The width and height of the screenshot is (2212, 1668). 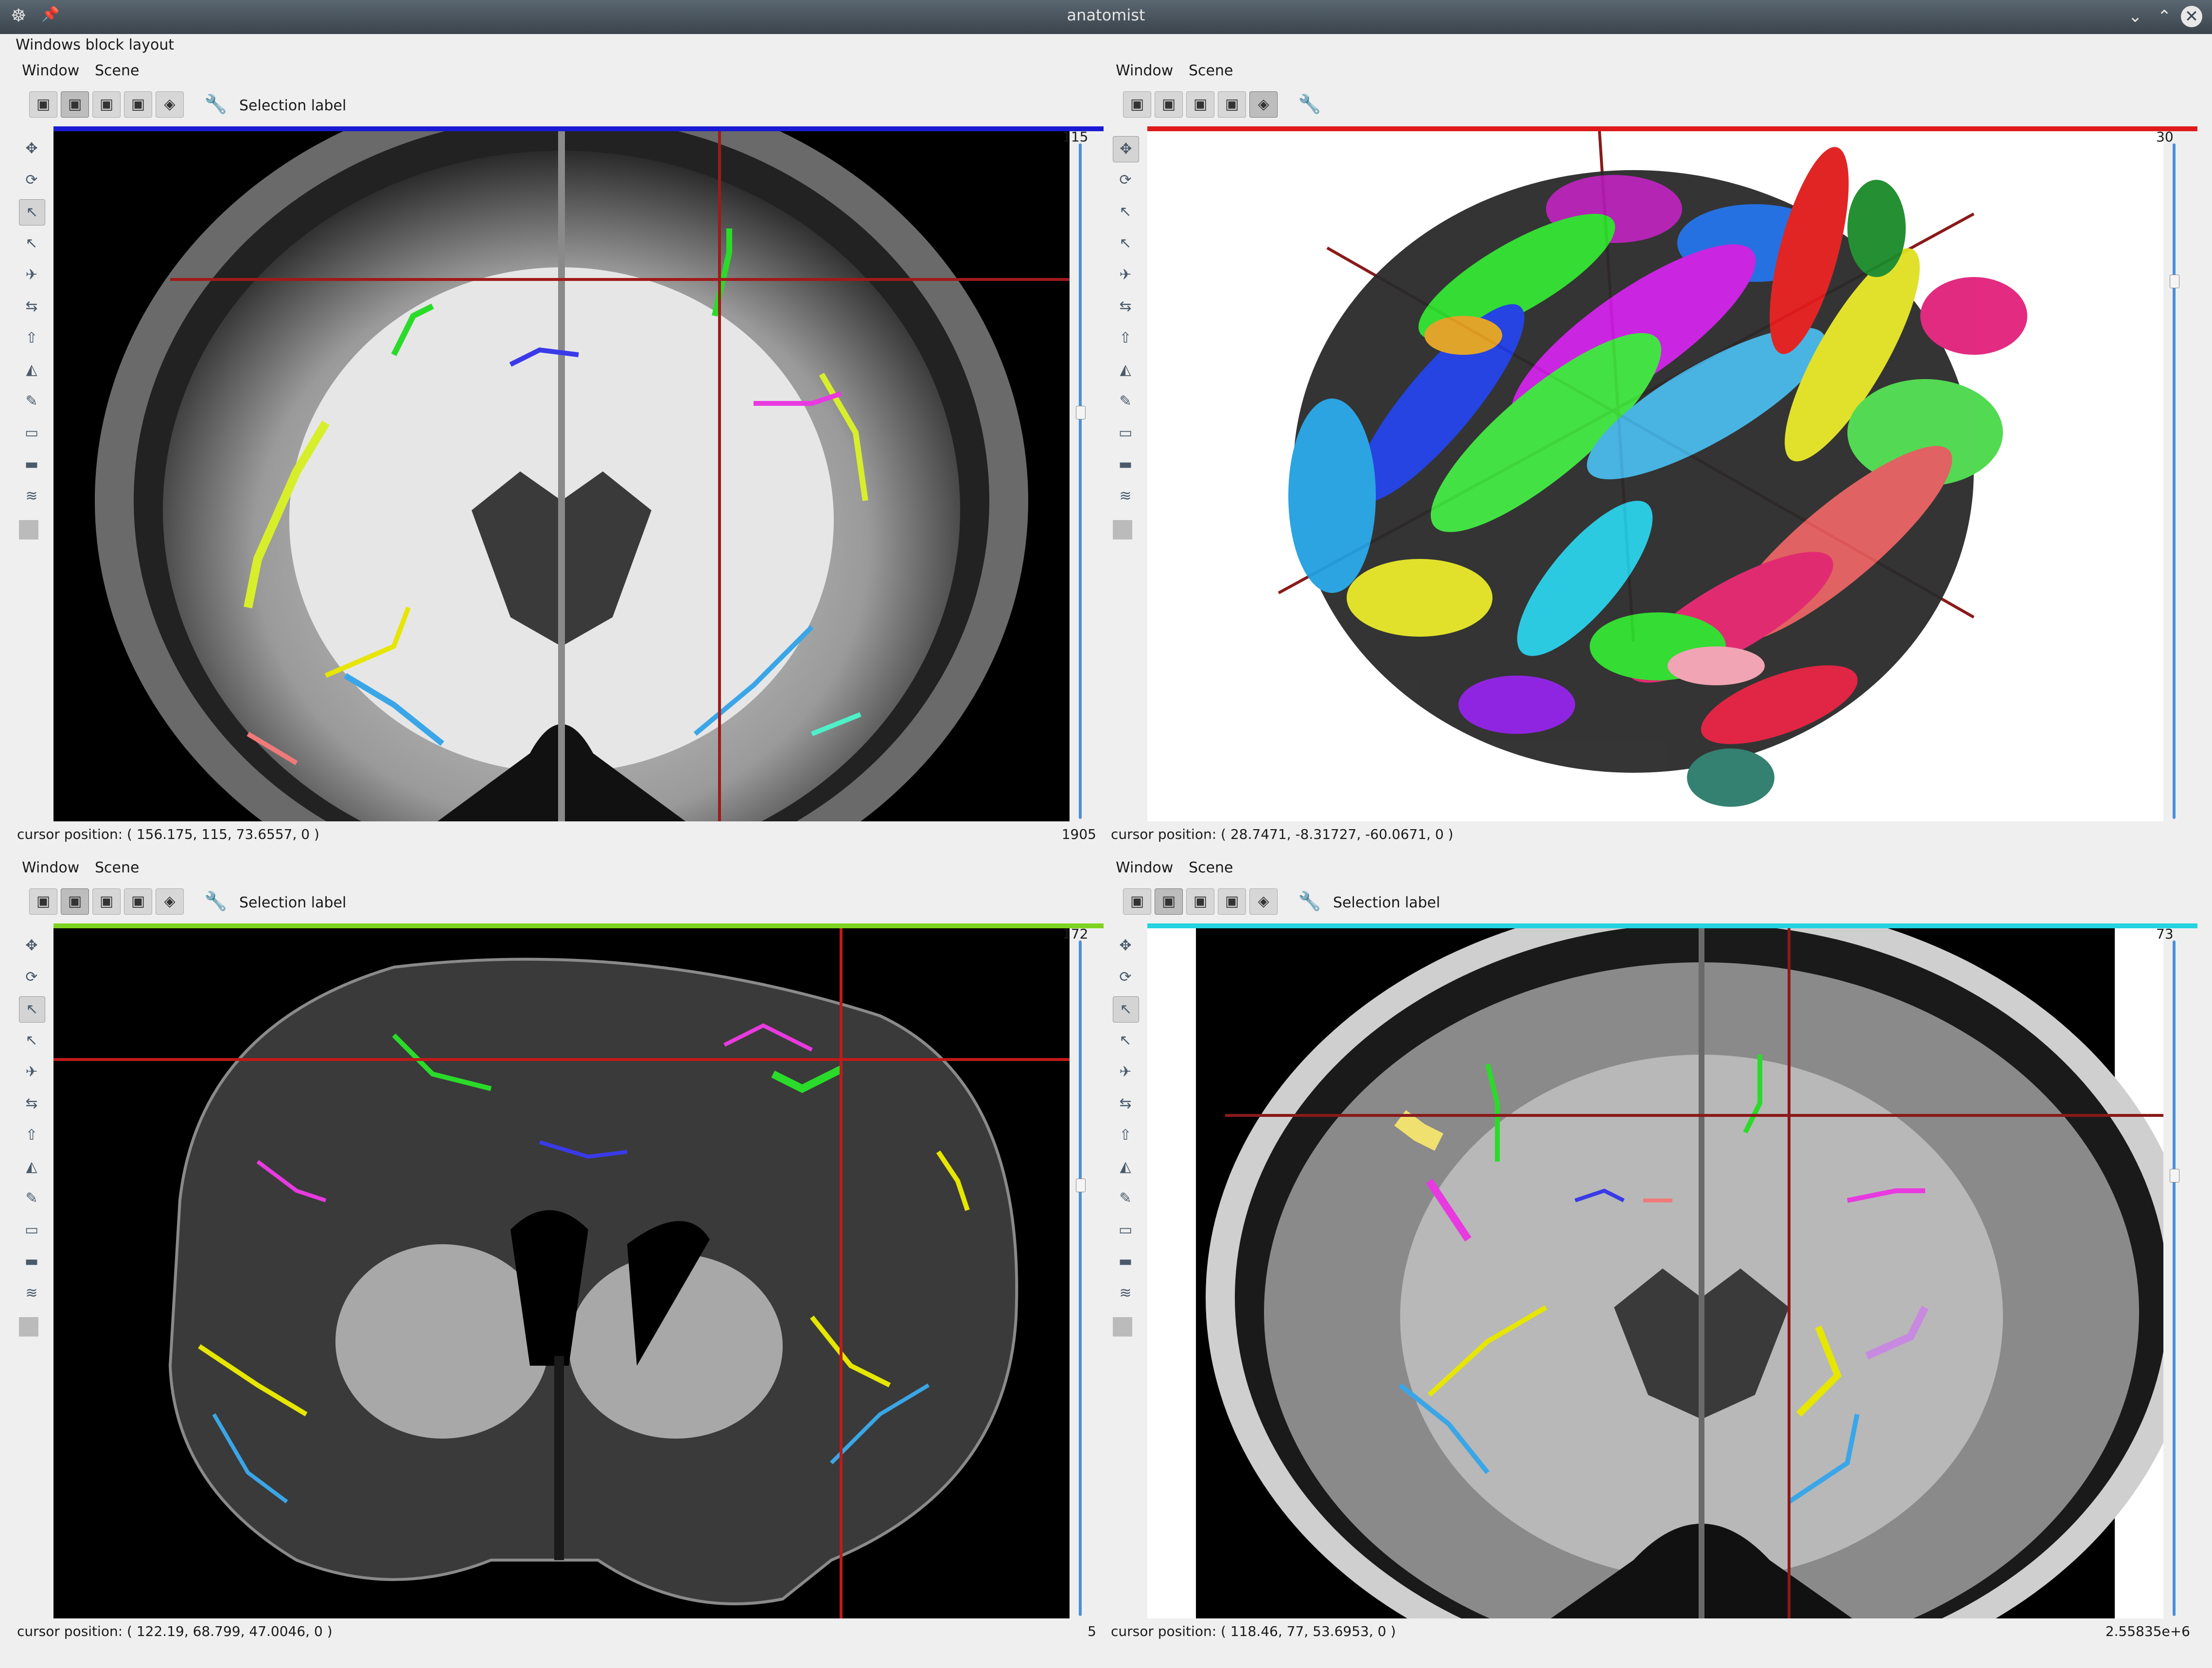 I want to click on maximize-icon: ⌃, so click(x=2164, y=16).